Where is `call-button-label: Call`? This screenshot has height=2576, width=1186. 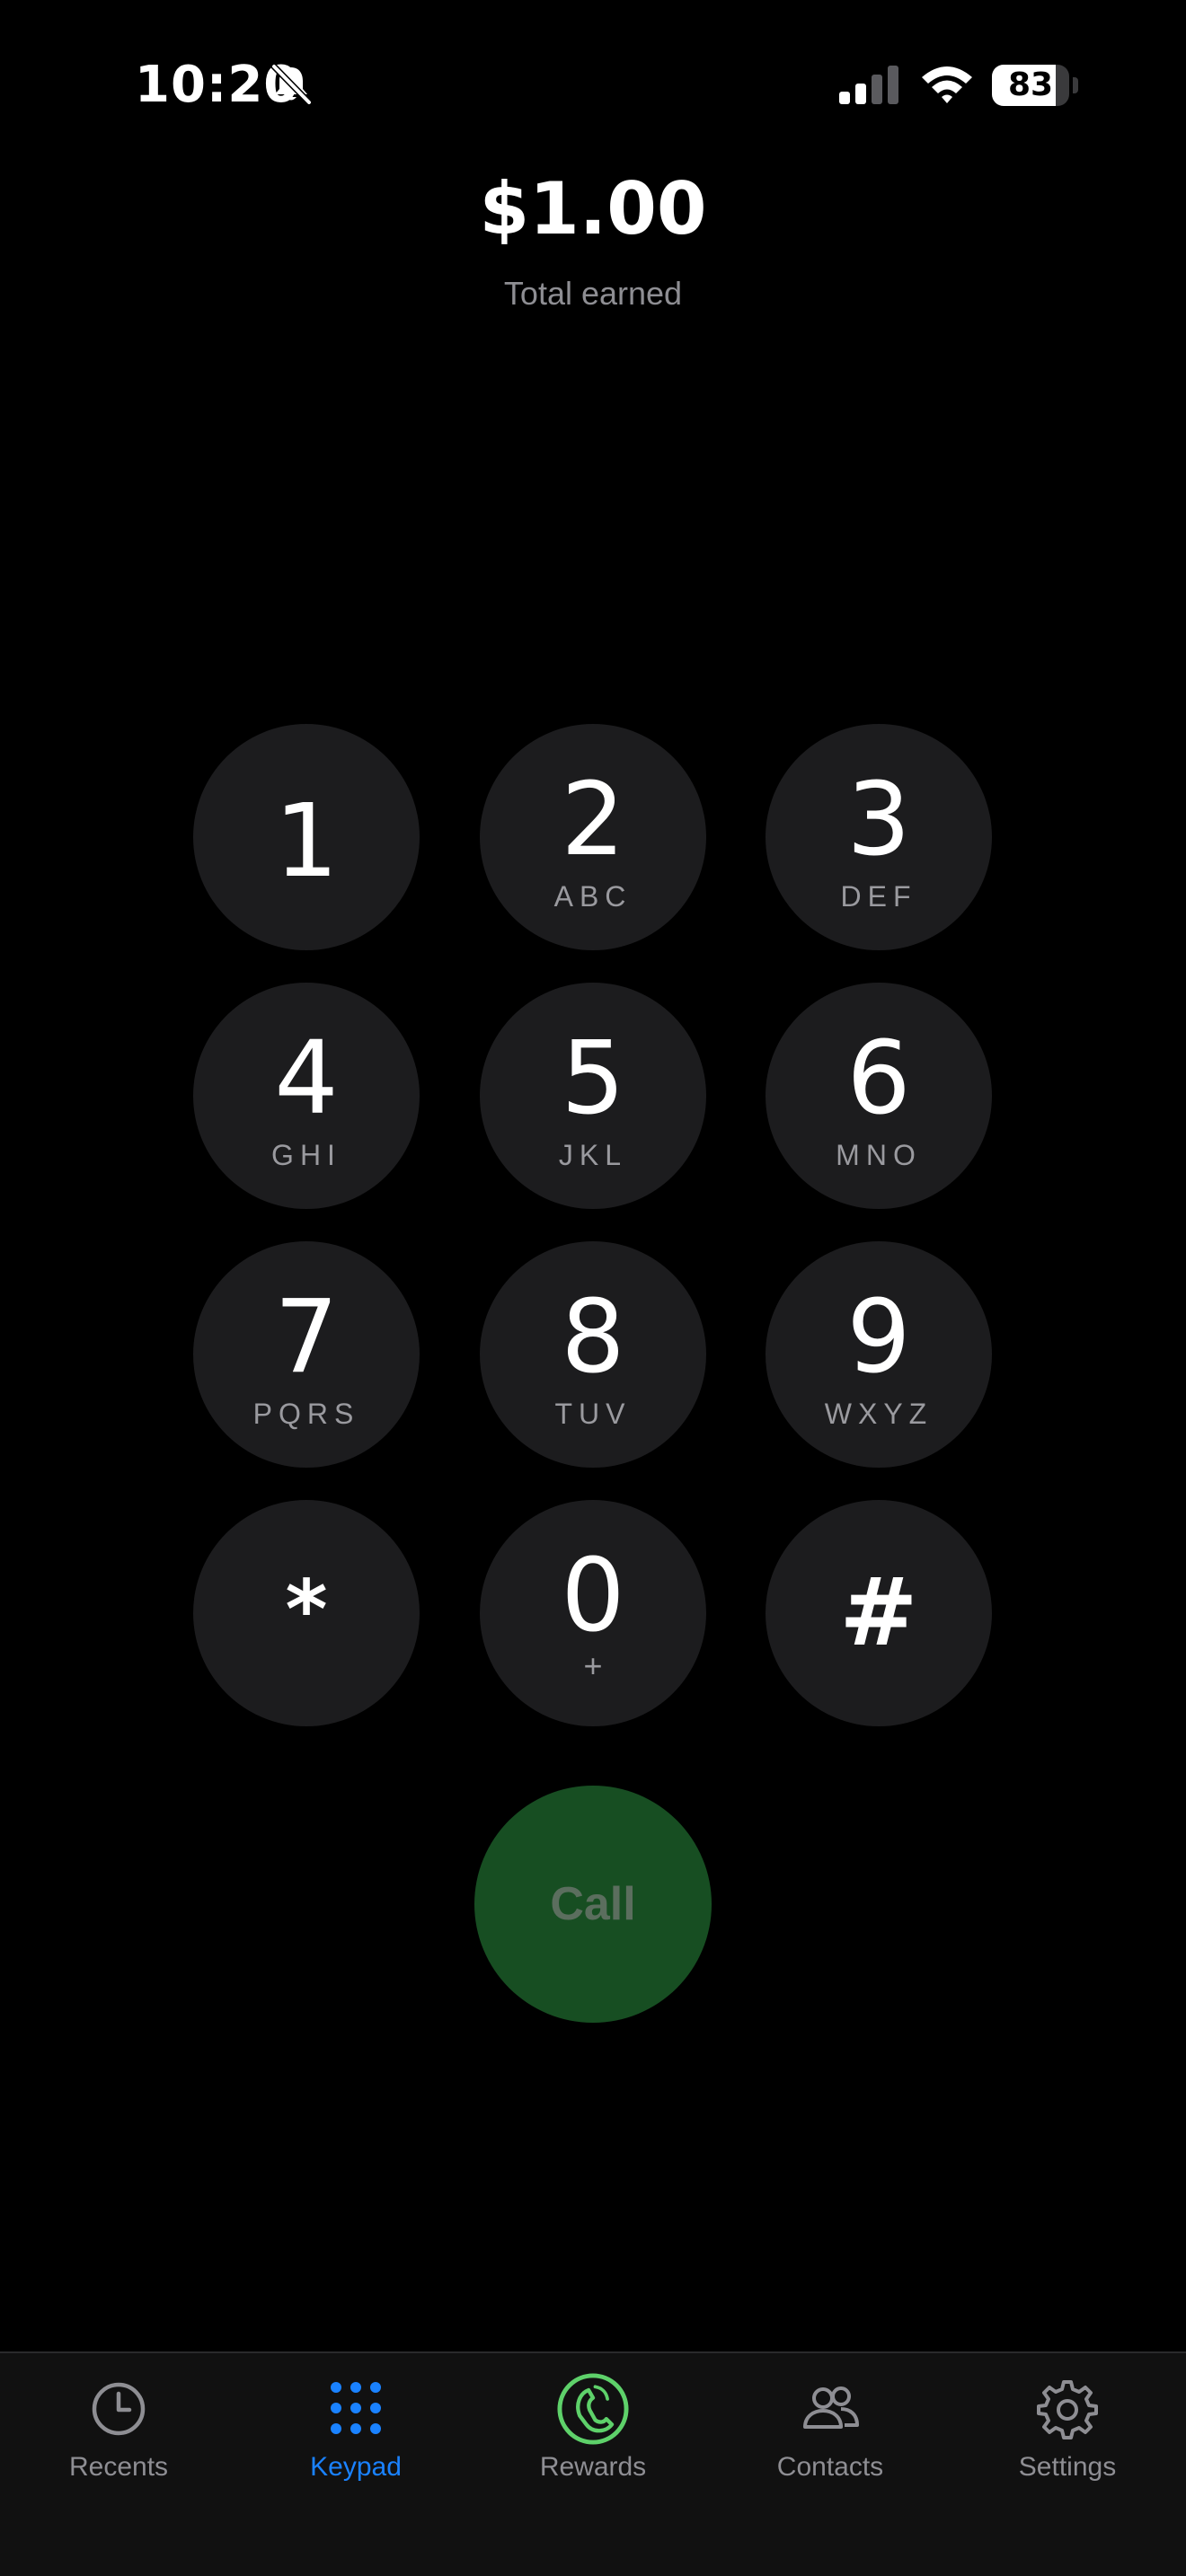 call-button-label: Call is located at coordinates (593, 1904).